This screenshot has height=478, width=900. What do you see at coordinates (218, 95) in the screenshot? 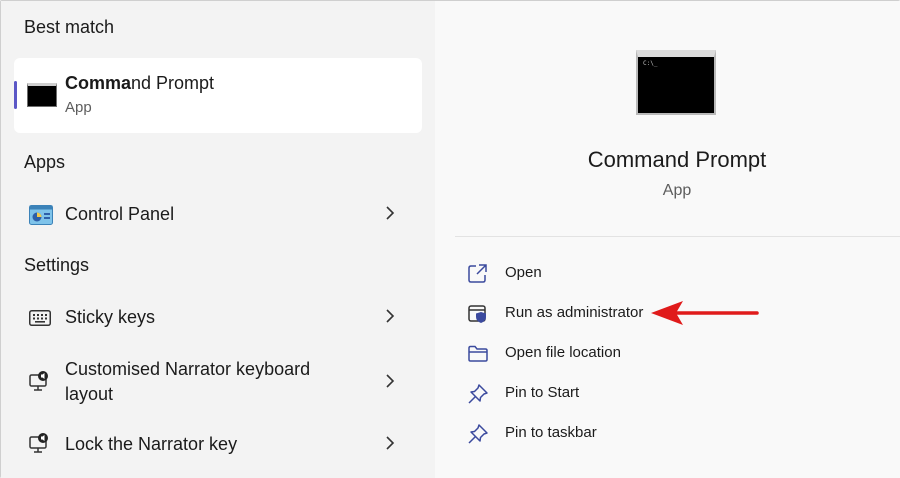
I see `best-match-card` at bounding box center [218, 95].